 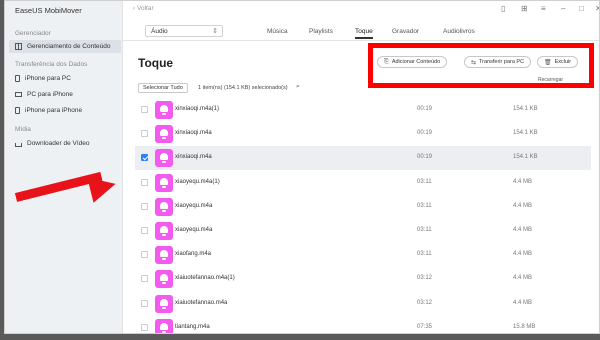 I want to click on file-name: xiaiuotefannao.m4a(1), so click(x=205, y=278).